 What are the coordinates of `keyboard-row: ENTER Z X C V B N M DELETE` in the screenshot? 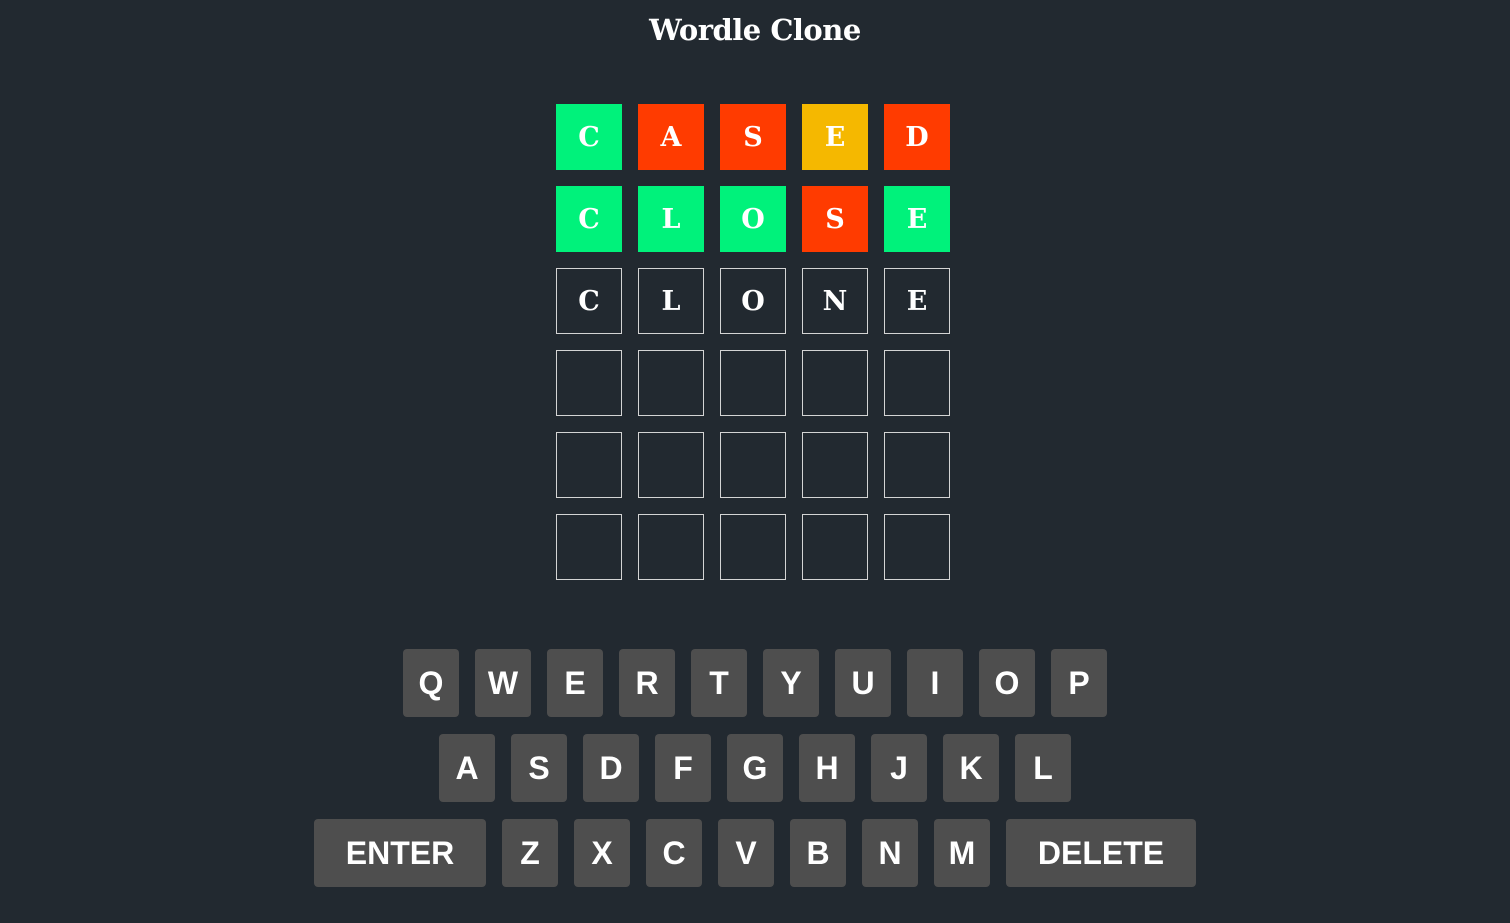 It's located at (755, 853).